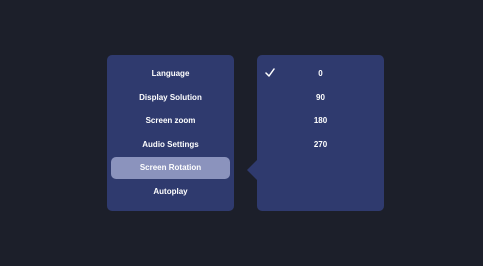 The image size is (483, 266). What do you see at coordinates (170, 121) in the screenshot?
I see `menu-item-screen-zoom: Screen zoom` at bounding box center [170, 121].